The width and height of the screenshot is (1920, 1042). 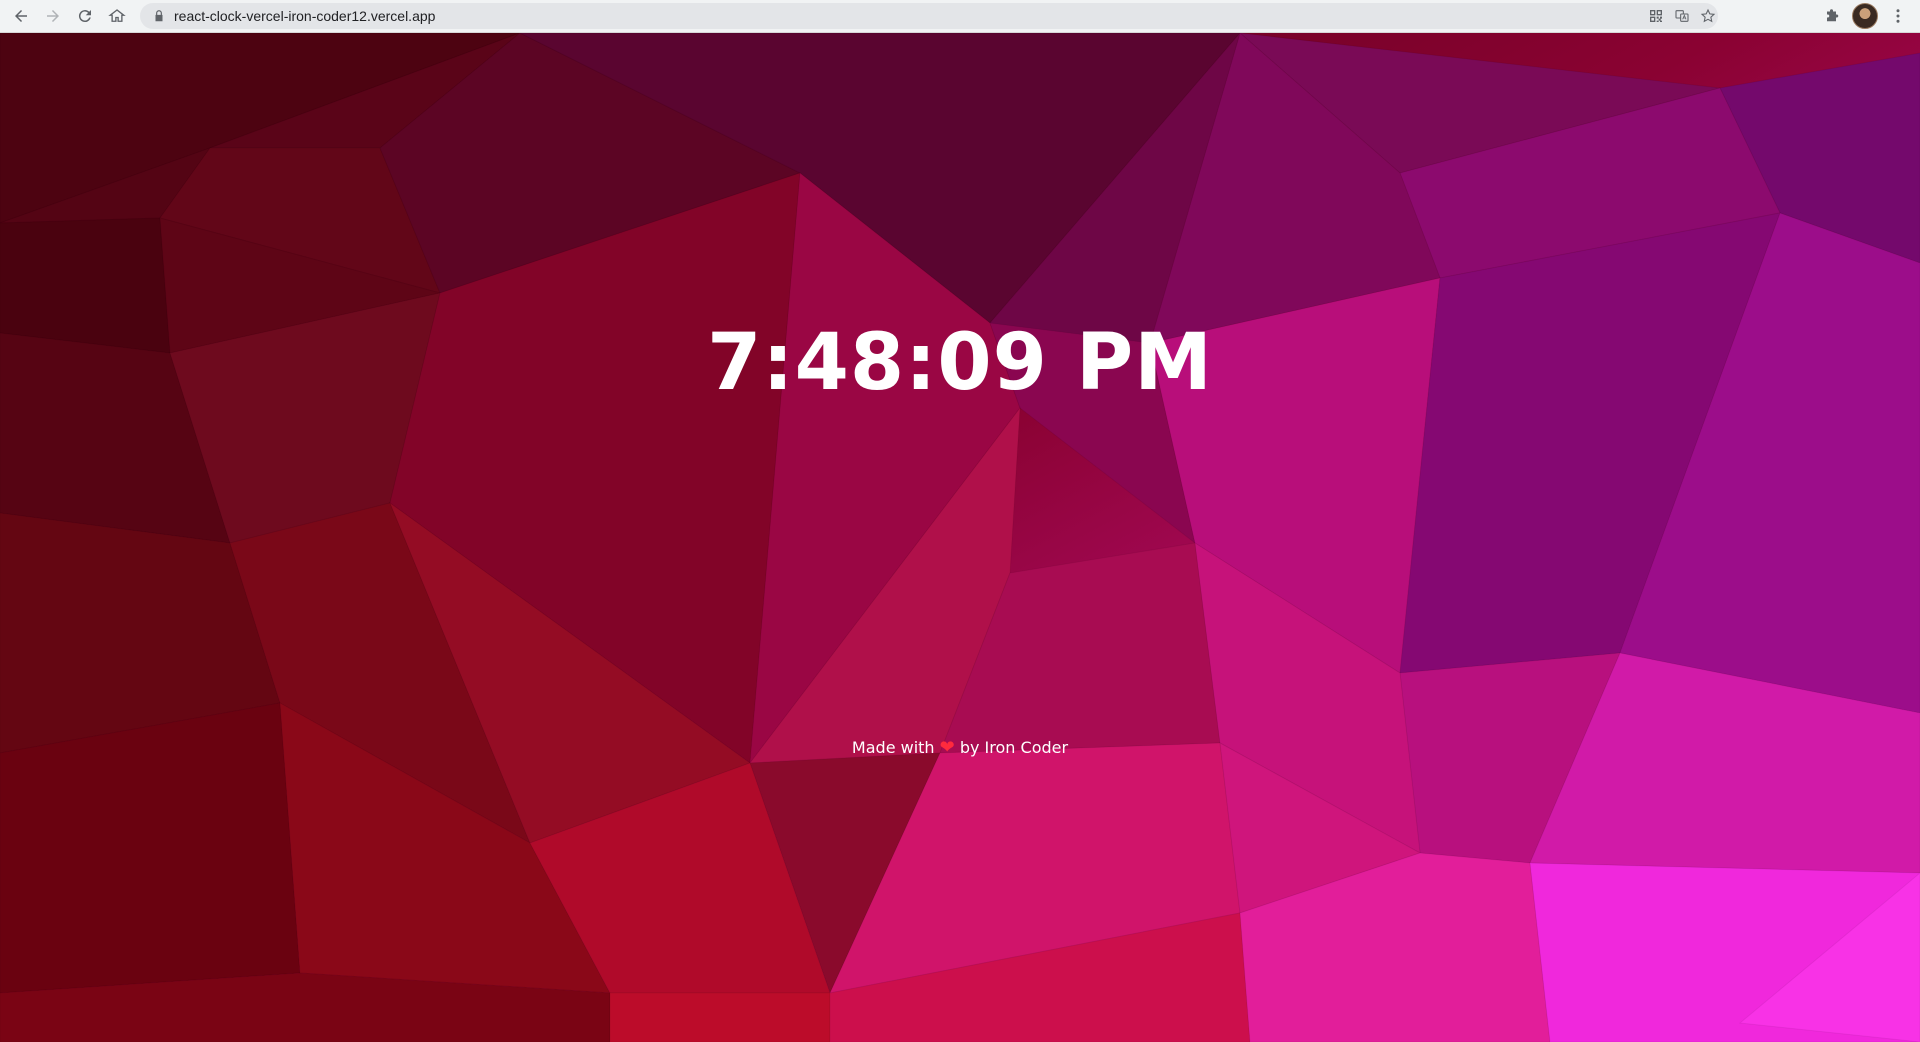 What do you see at coordinates (1898, 16) in the screenshot?
I see `kebab-menu-icon` at bounding box center [1898, 16].